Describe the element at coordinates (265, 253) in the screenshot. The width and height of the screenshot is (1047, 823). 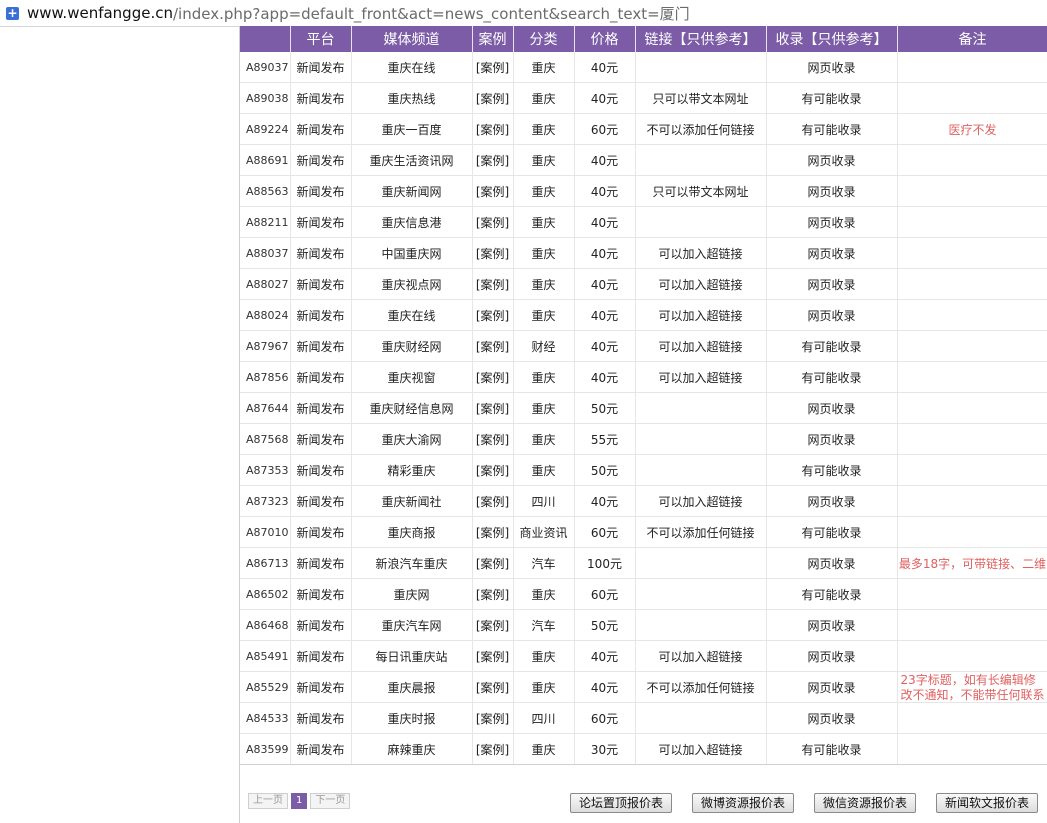
I see `cell-id: A88037` at that location.